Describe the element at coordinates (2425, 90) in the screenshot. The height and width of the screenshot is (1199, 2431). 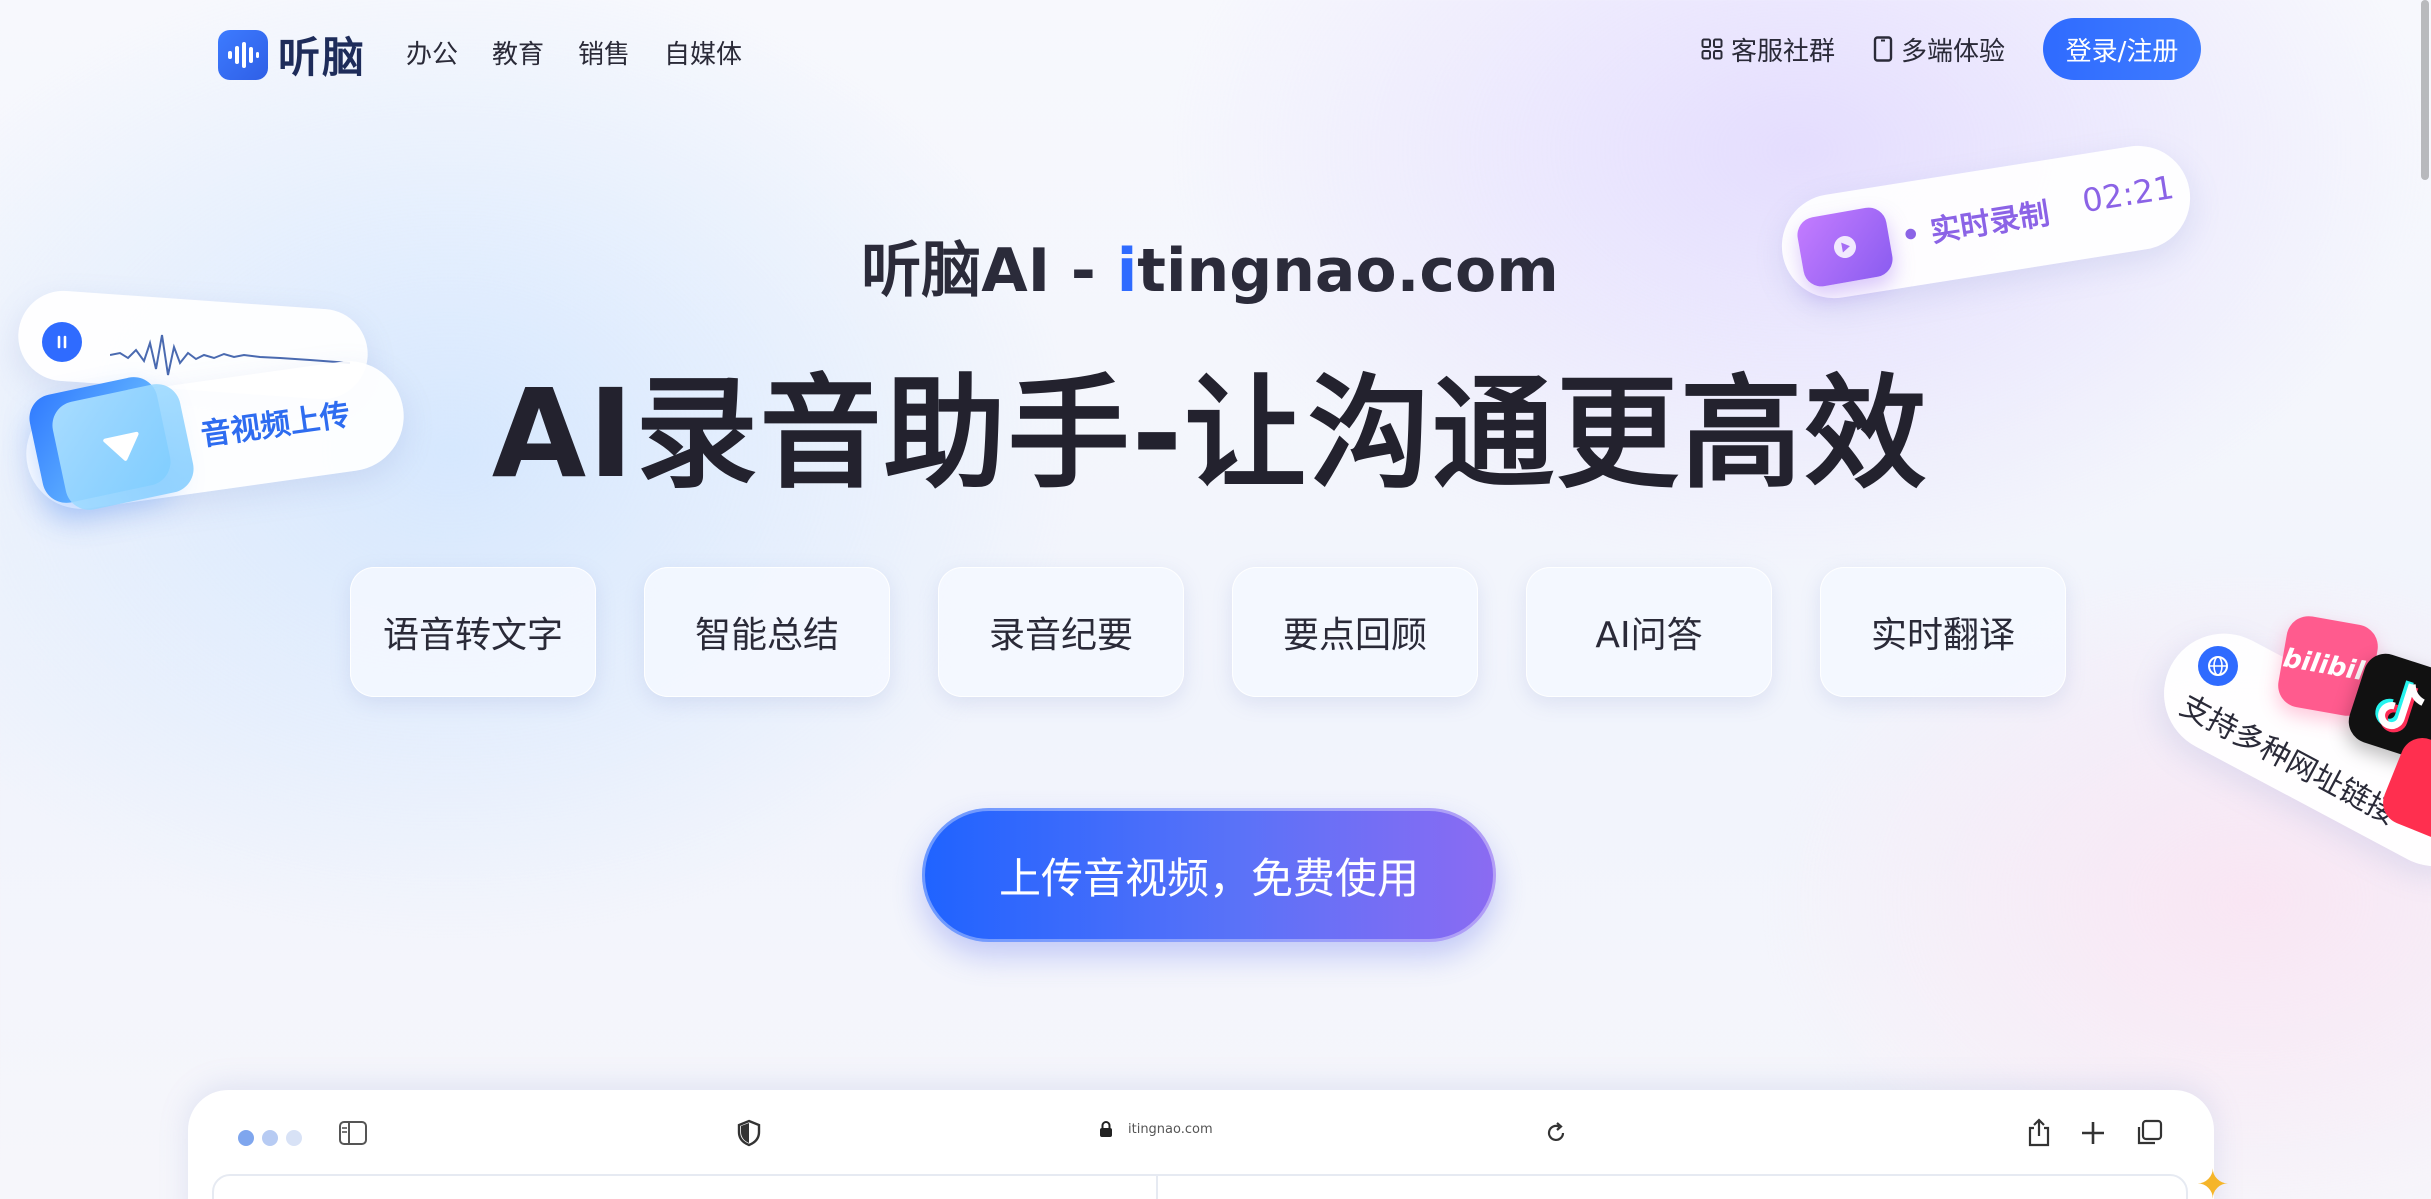
I see `page-scrollbar` at that location.